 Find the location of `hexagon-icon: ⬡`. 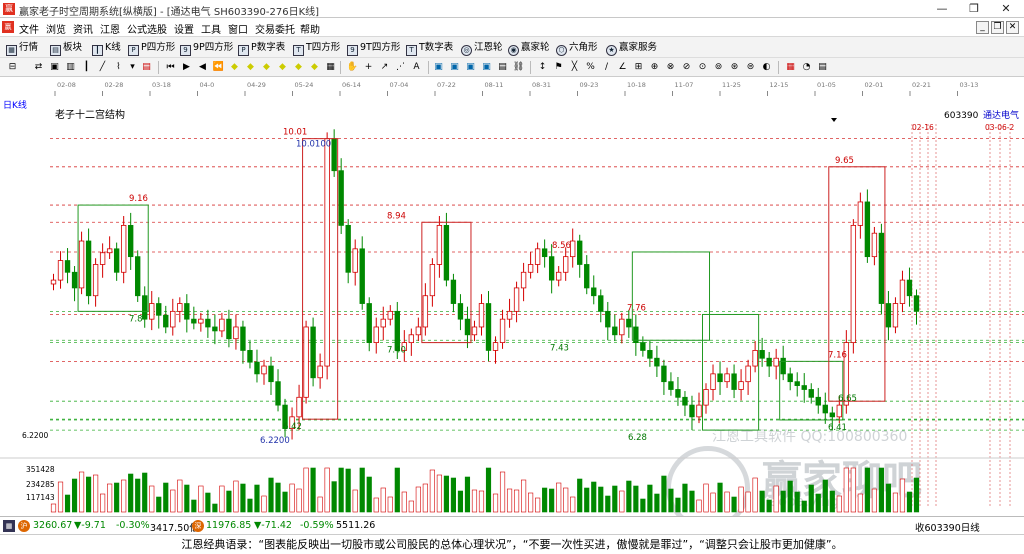

hexagon-icon: ⬡ is located at coordinates (561, 50).